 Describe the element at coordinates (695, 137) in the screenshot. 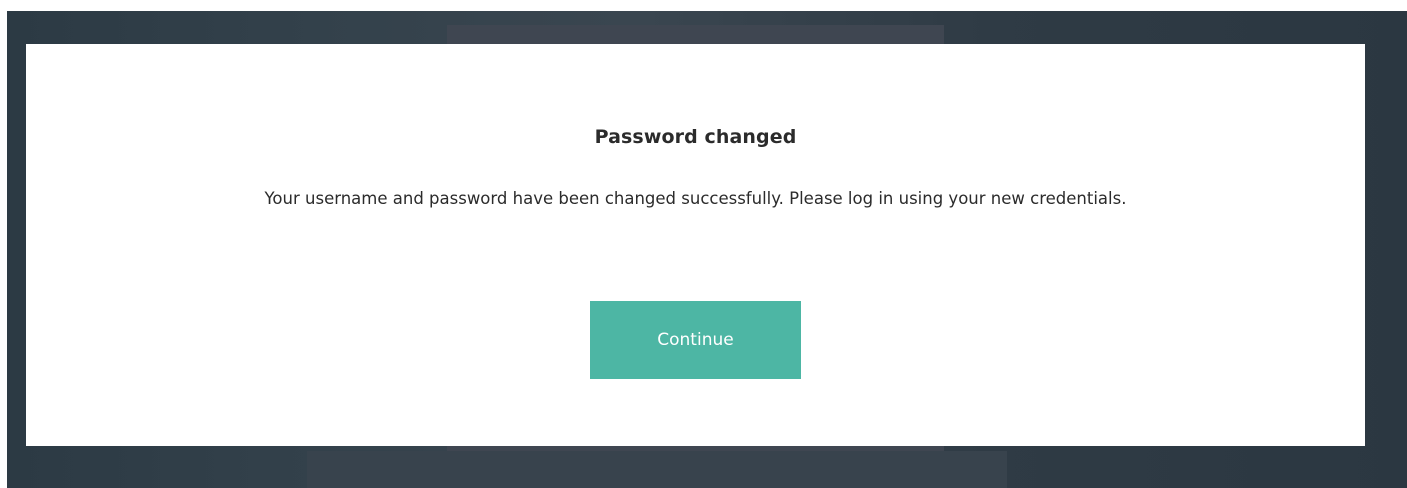

I see `dialog-title: Password changed` at that location.